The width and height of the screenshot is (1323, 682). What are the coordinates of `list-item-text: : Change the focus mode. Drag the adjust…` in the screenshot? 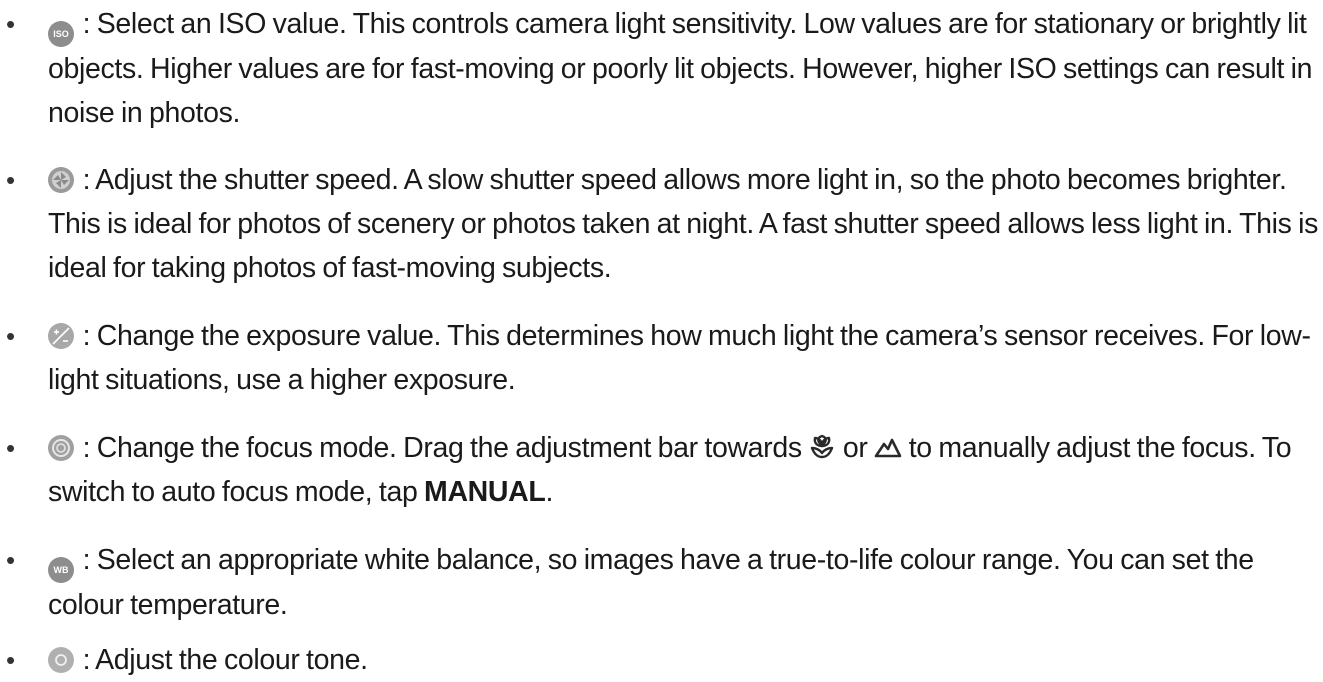 It's located at (684, 470).